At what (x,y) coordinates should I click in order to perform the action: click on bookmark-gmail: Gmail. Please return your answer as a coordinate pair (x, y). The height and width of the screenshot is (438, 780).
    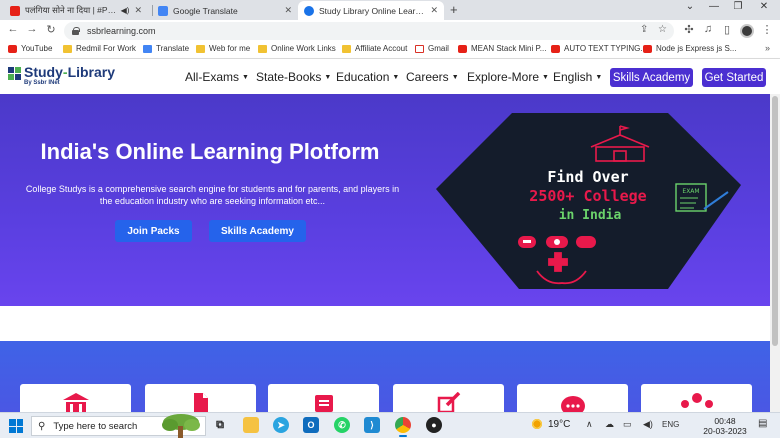
    Looking at the image, I should click on (432, 48).